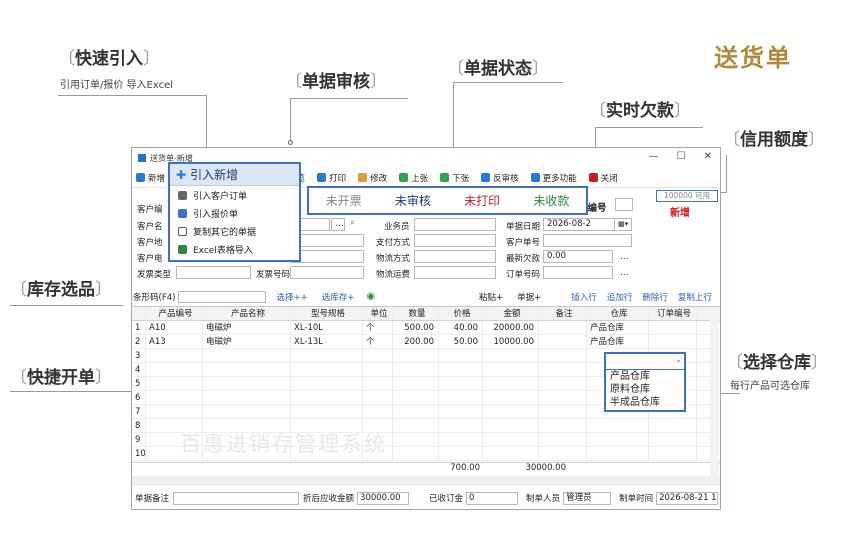  What do you see at coordinates (618, 327) in the screenshot?
I see `table-cell: 产品仓库` at bounding box center [618, 327].